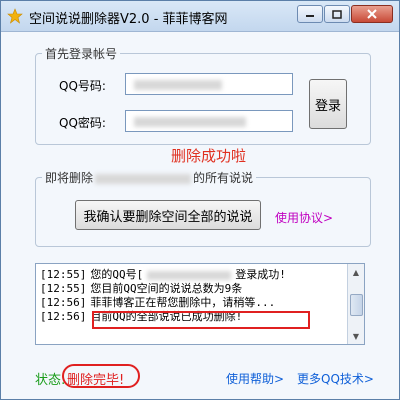 The width and height of the screenshot is (400, 400). What do you see at coordinates (255, 378) in the screenshot?
I see `help-link: 使用帮助>` at bounding box center [255, 378].